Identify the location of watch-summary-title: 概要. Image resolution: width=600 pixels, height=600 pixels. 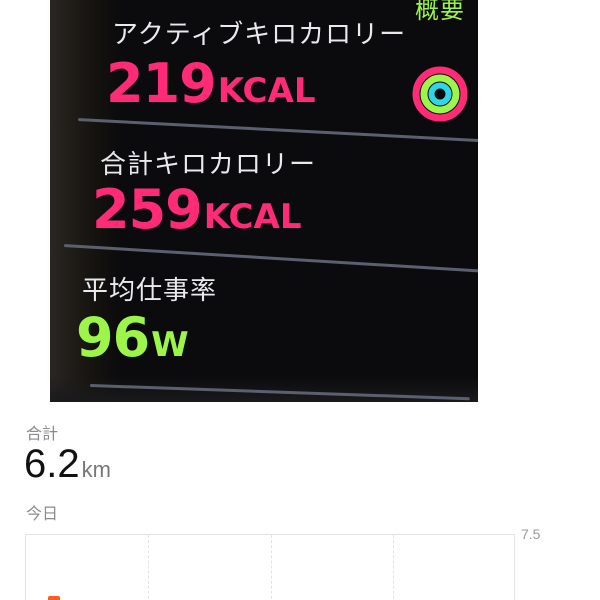
(440, 12).